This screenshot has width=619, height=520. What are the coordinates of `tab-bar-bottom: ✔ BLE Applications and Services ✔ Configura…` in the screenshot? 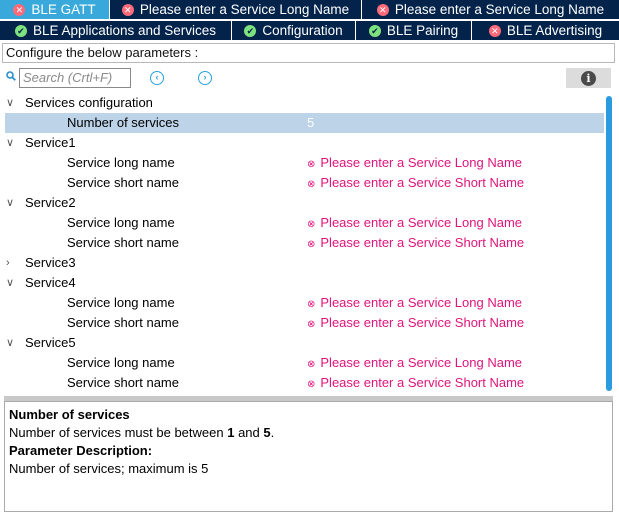 It's located at (309, 30).